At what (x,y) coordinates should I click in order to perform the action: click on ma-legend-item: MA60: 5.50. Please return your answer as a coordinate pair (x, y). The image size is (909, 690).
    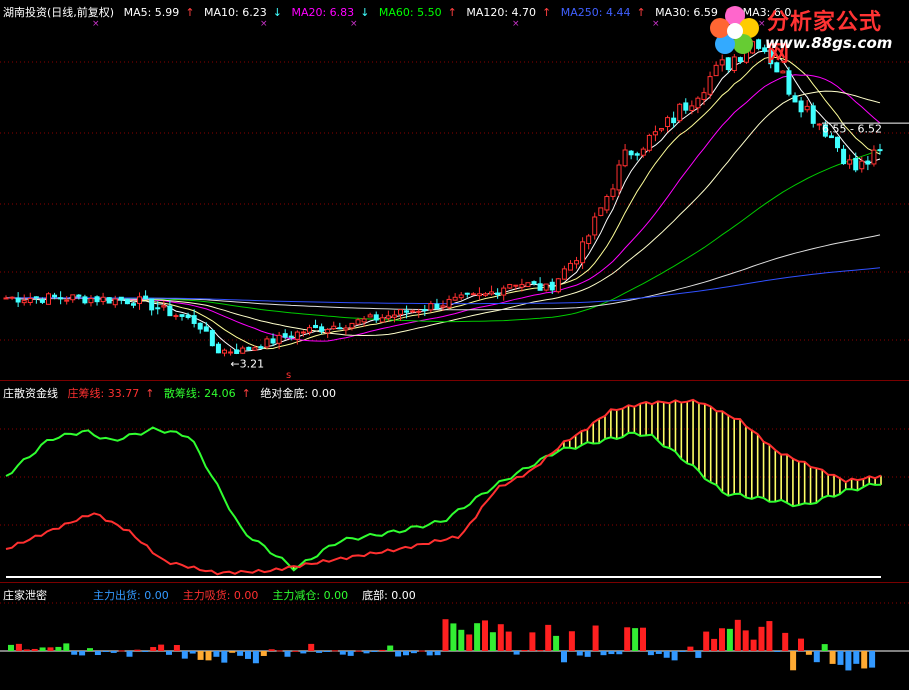
    Looking at the image, I should click on (408, 12).